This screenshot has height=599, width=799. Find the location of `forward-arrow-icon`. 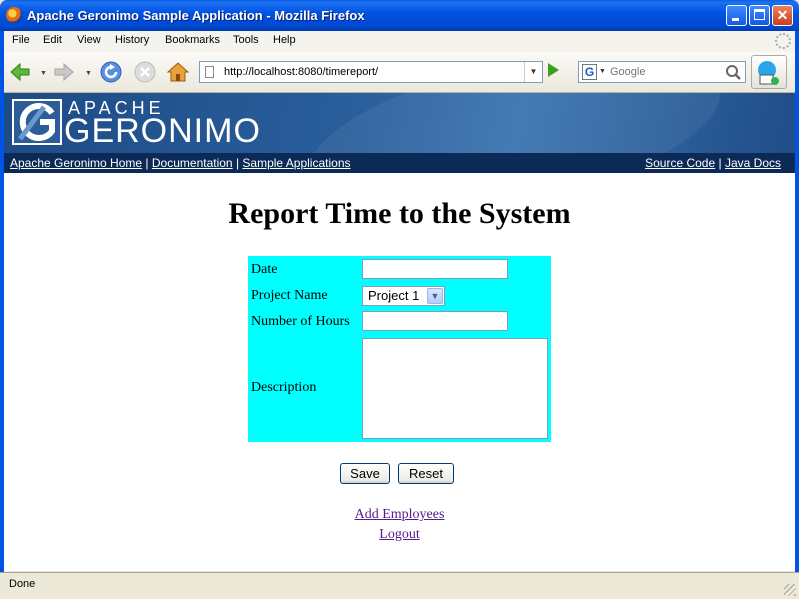

forward-arrow-icon is located at coordinates (64, 72).